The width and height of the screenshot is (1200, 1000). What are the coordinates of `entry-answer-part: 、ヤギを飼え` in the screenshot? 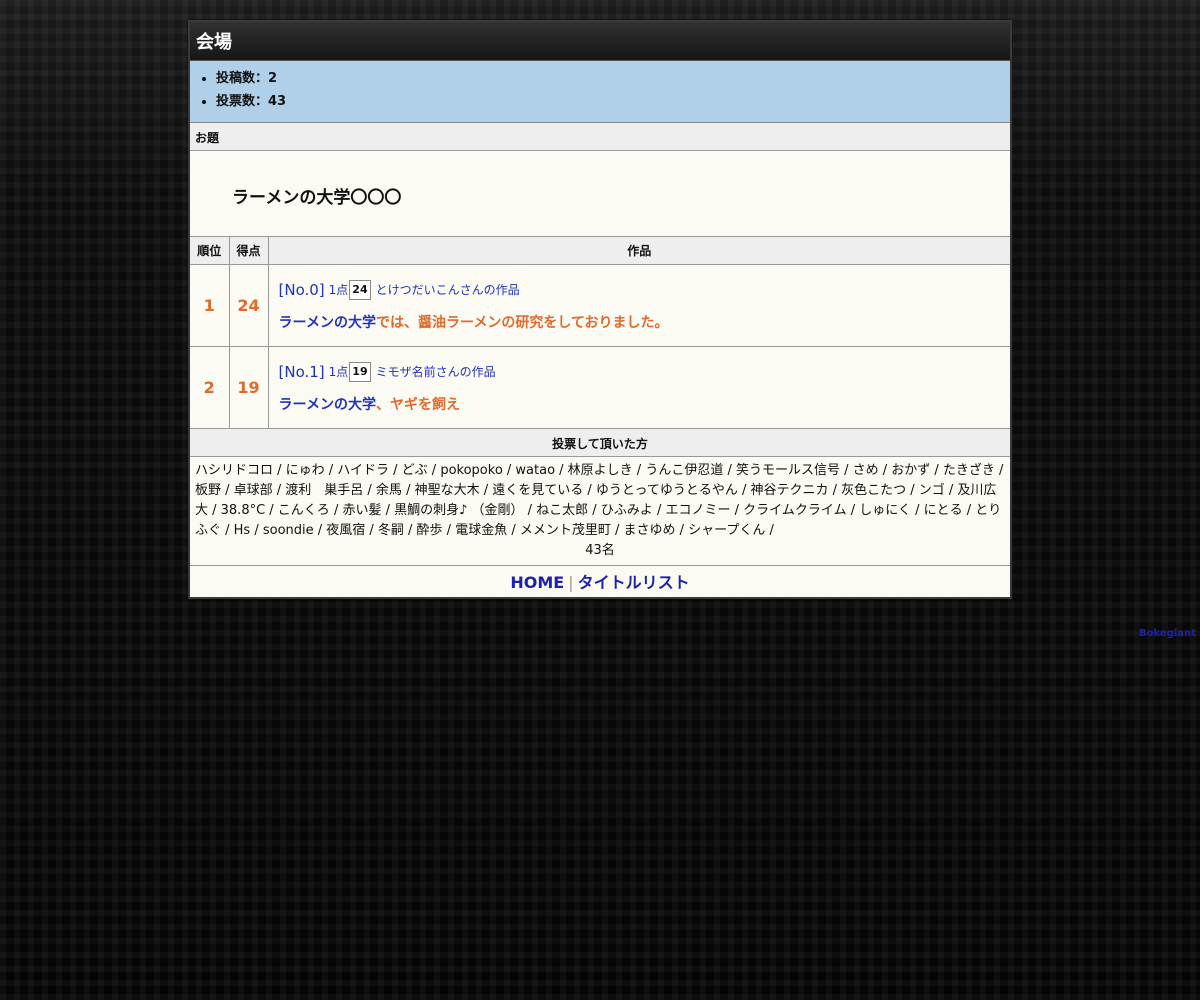 It's located at (417, 404).